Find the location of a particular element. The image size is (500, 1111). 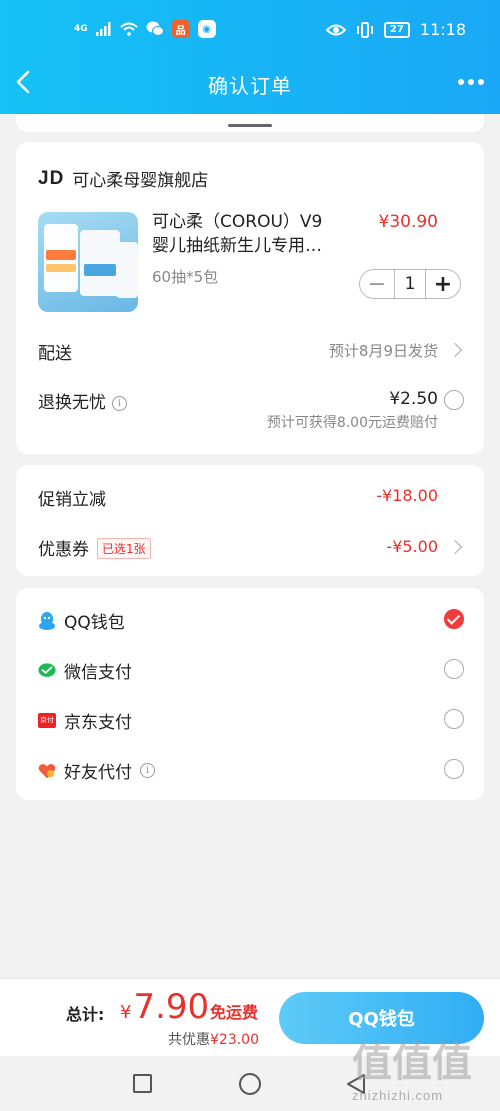

total-amount: ¥ 7.90 is located at coordinates (164, 1007).